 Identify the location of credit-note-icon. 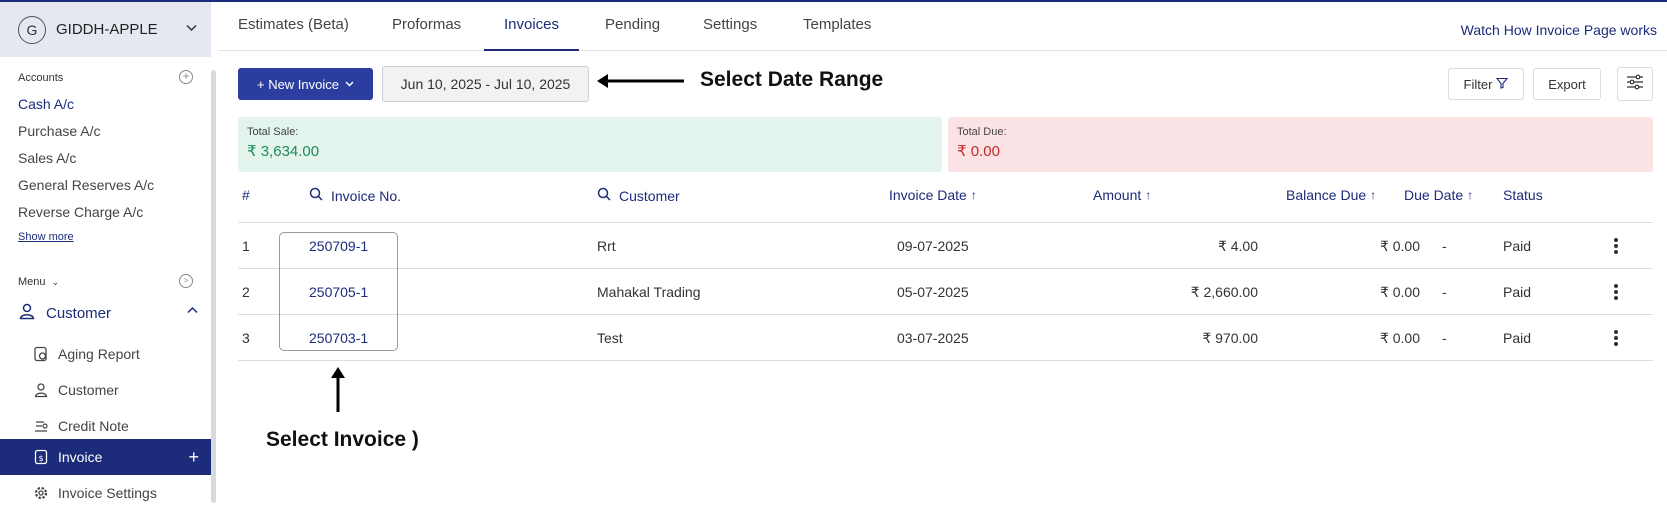
(41, 426).